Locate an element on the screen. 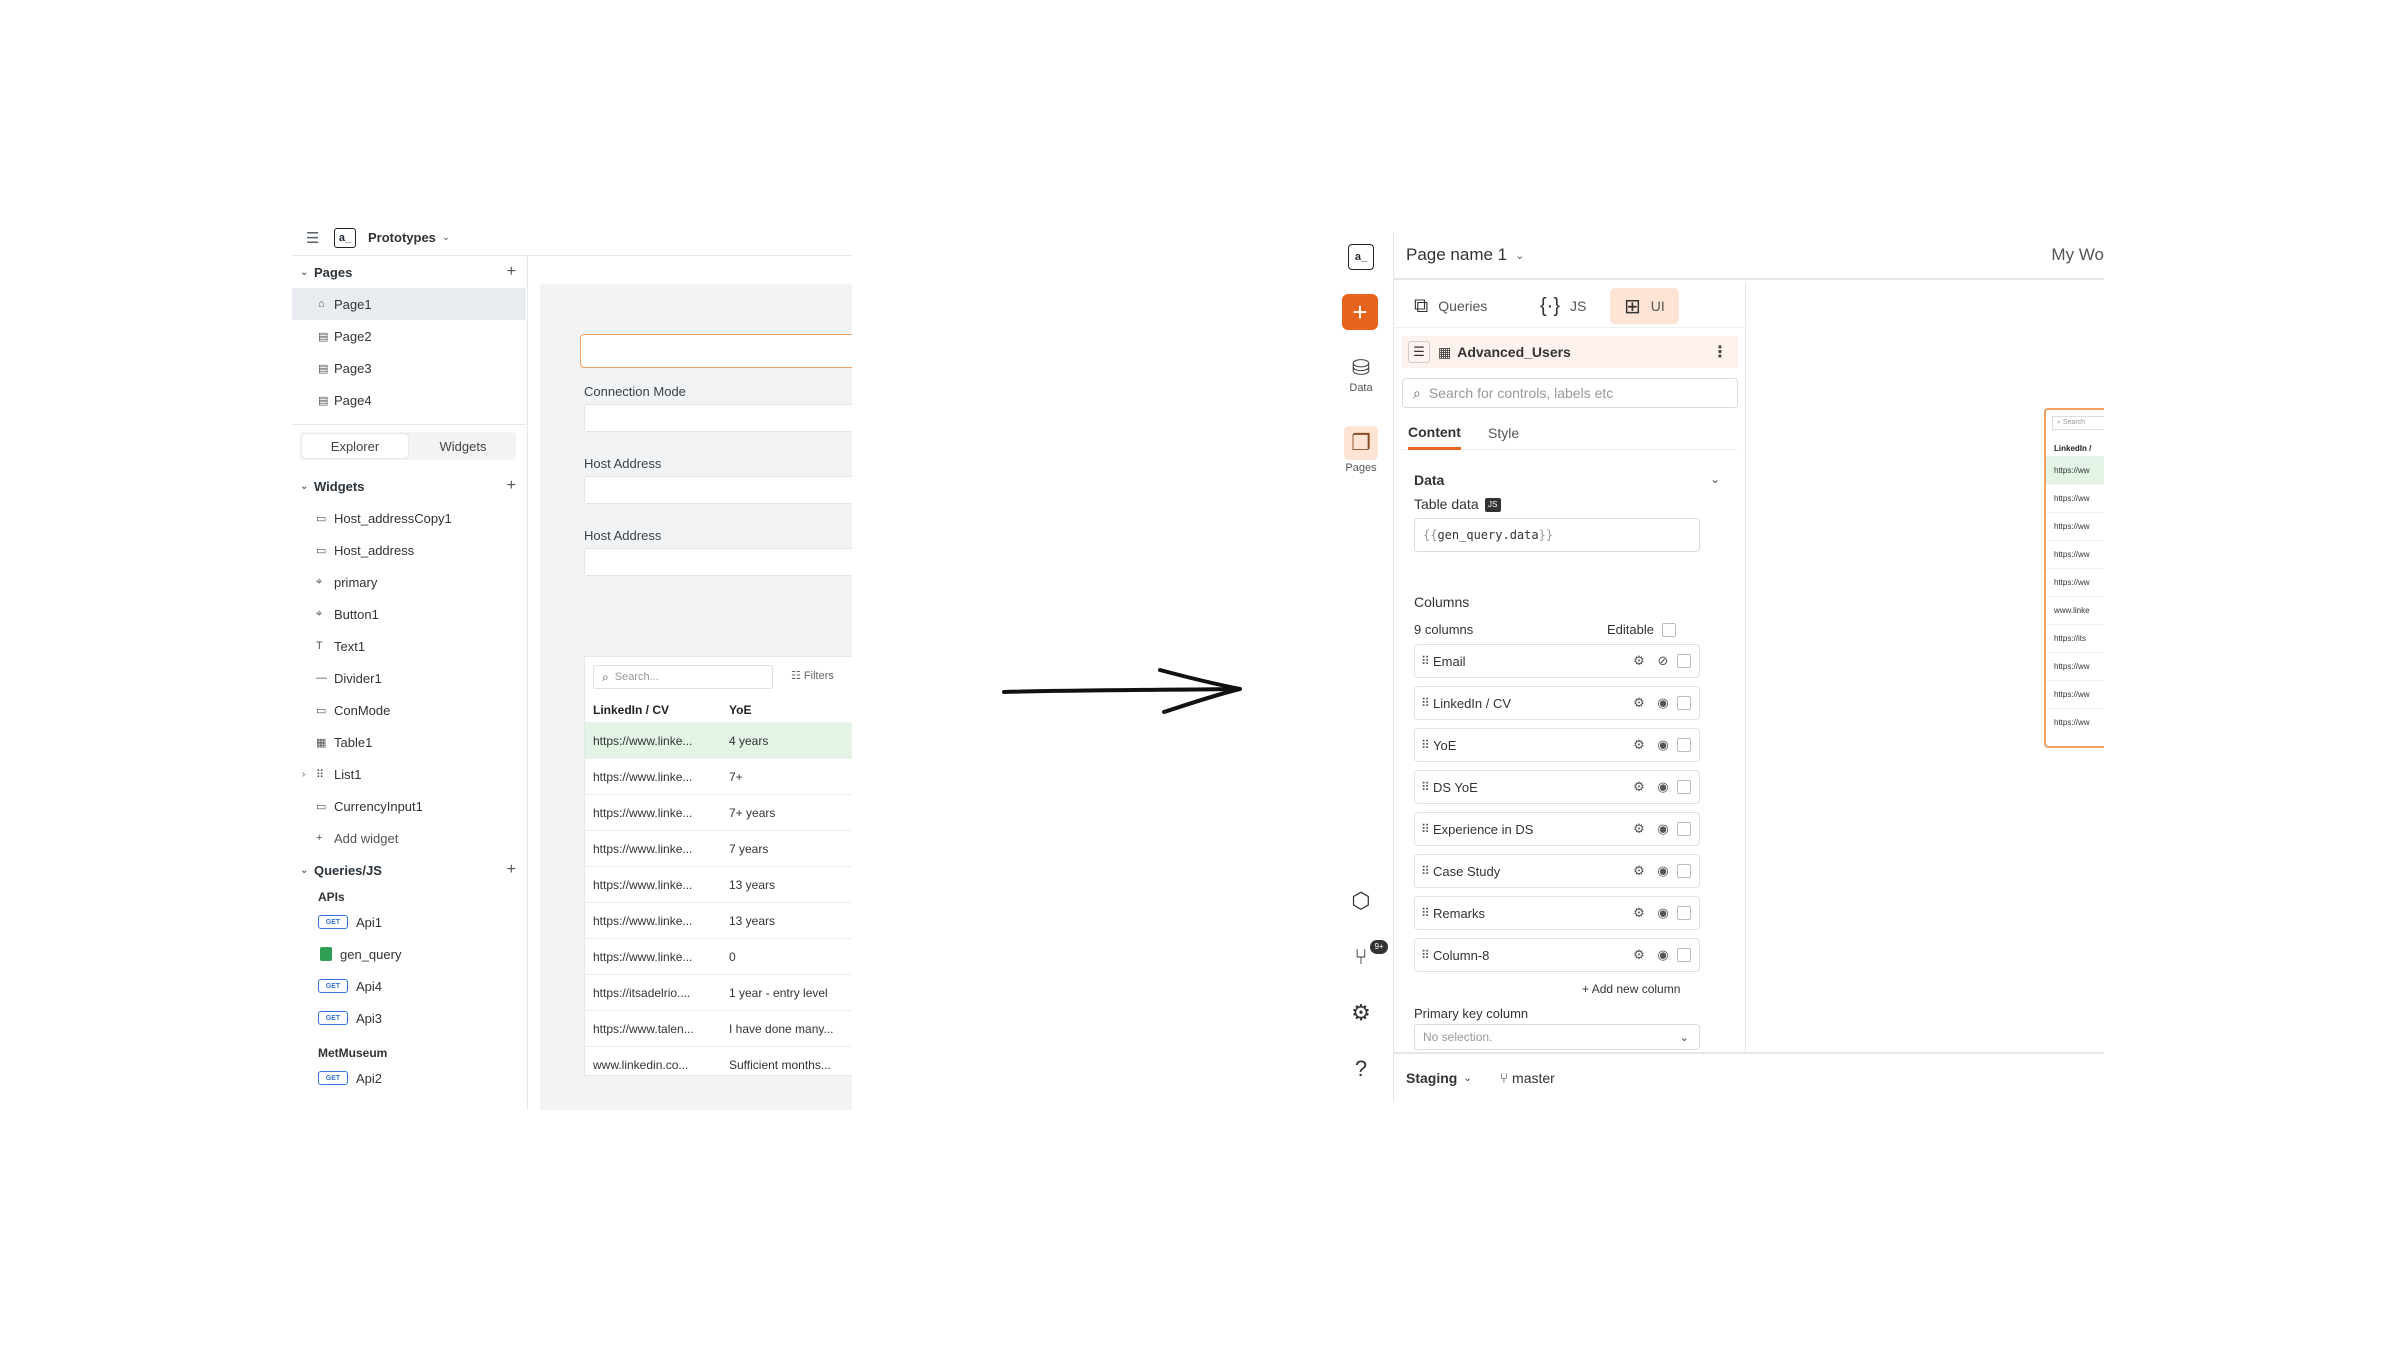 This screenshot has width=2400, height=1350. environment-selector: Staging is located at coordinates (1431, 1078).